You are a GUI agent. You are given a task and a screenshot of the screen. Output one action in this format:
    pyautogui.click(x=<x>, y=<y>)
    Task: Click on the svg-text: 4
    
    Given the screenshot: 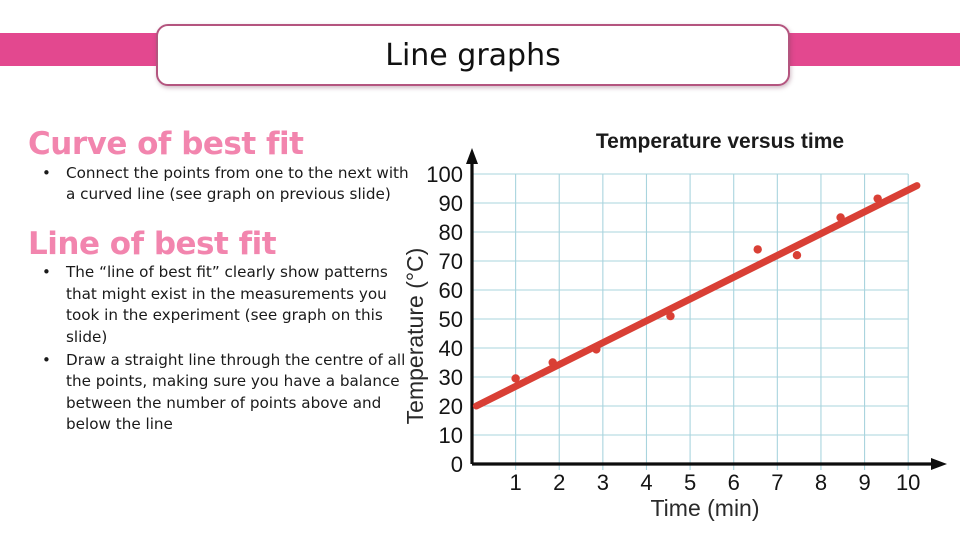 What is the action you would take?
    pyautogui.click(x=646, y=482)
    